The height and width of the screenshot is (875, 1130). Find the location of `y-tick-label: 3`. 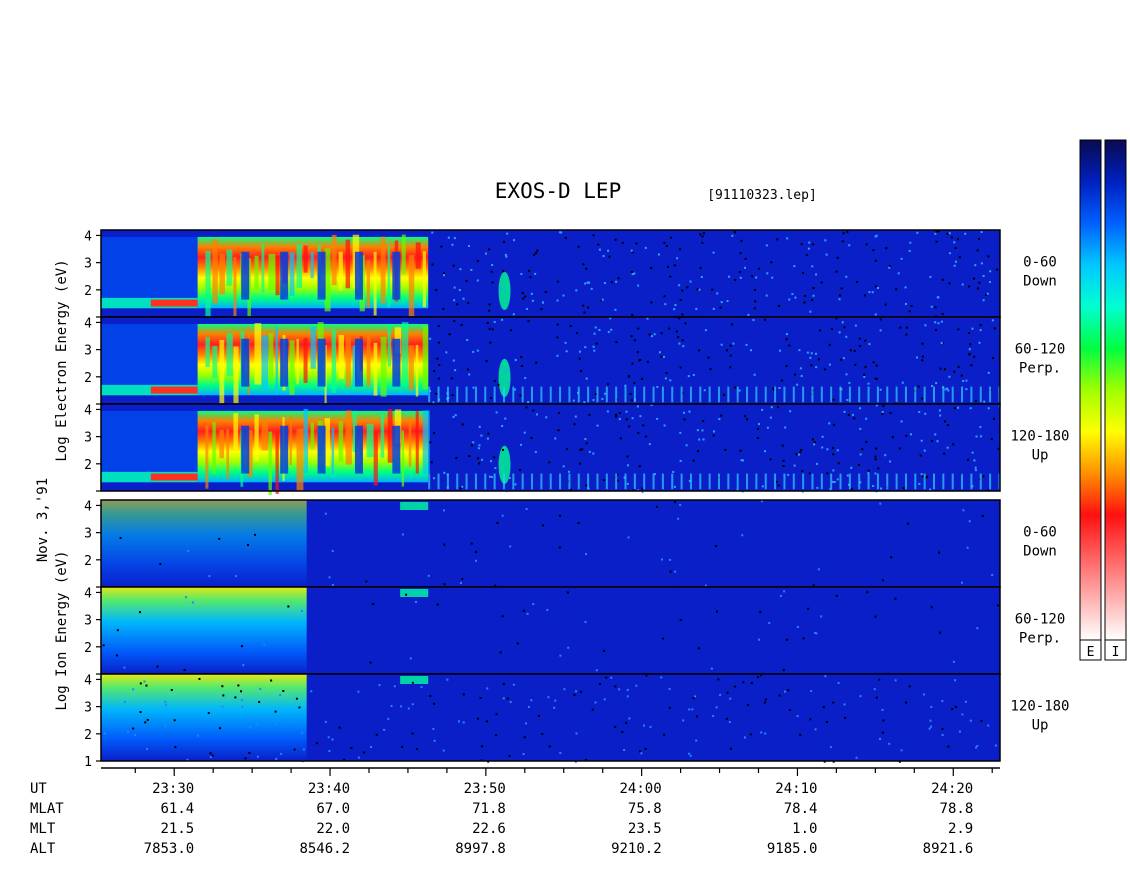

y-tick-label: 3 is located at coordinates (88, 438).